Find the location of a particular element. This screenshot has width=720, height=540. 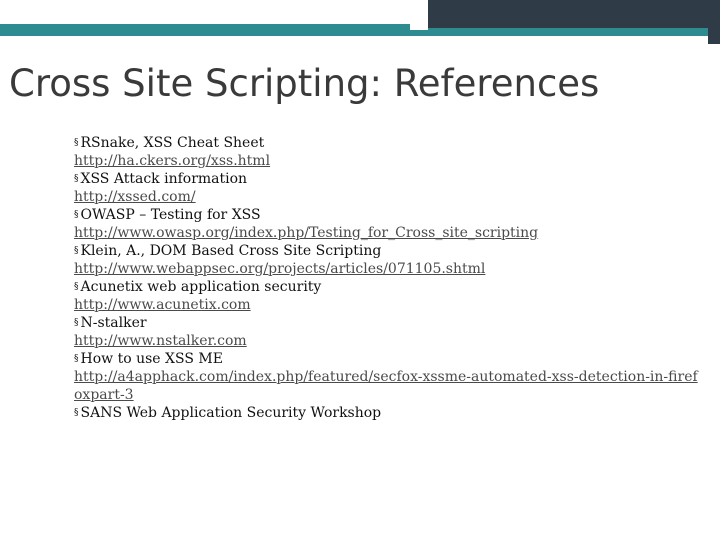

reference-item: § N-stalker http://www.nstalker.com is located at coordinates (389, 332).